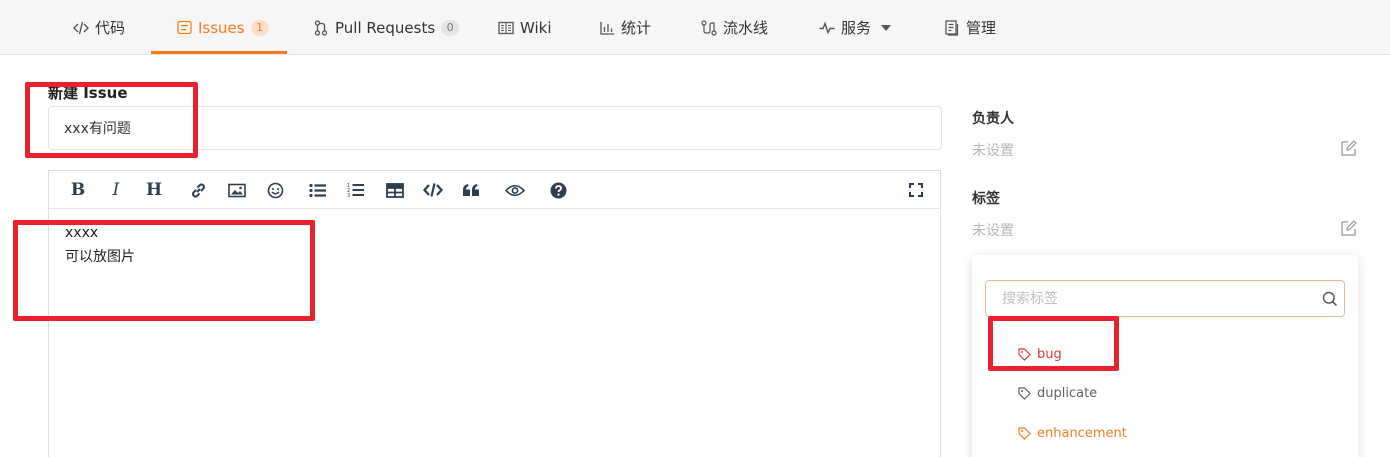 The height and width of the screenshot is (457, 1390). Describe the element at coordinates (827, 28) in the screenshot. I see `services-icon` at that location.